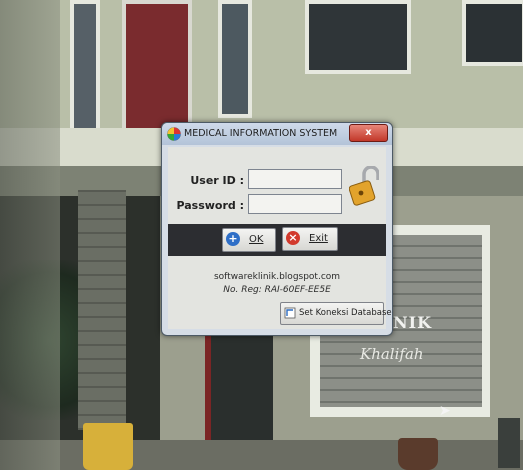 The width and height of the screenshot is (523, 470). I want to click on info-plus-icon: +, so click(233, 239).